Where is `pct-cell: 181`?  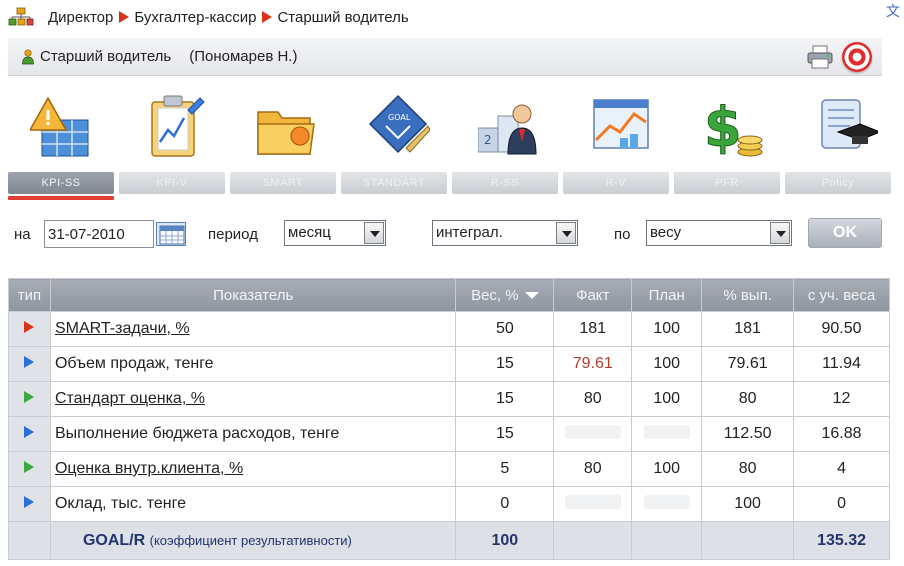 pct-cell: 181 is located at coordinates (748, 329).